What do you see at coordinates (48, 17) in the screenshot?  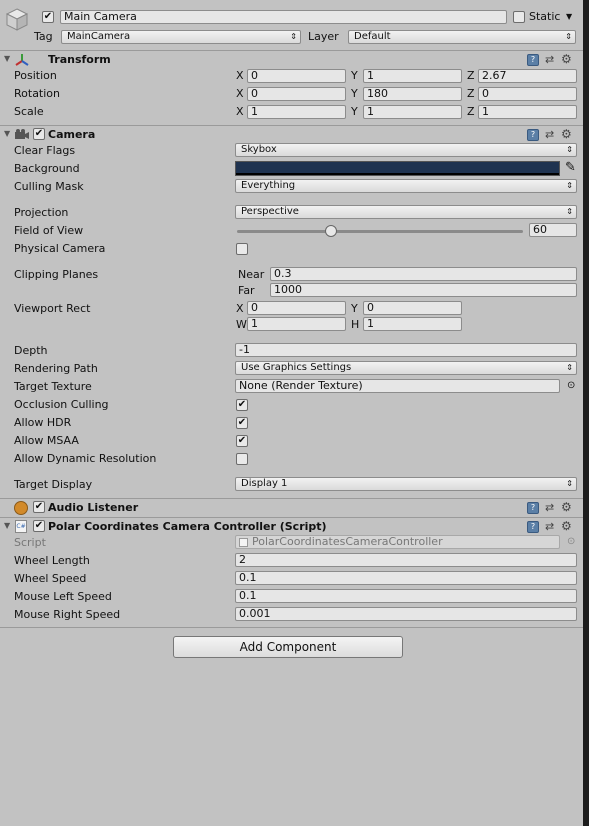 I see `active-checkbox: ✔` at bounding box center [48, 17].